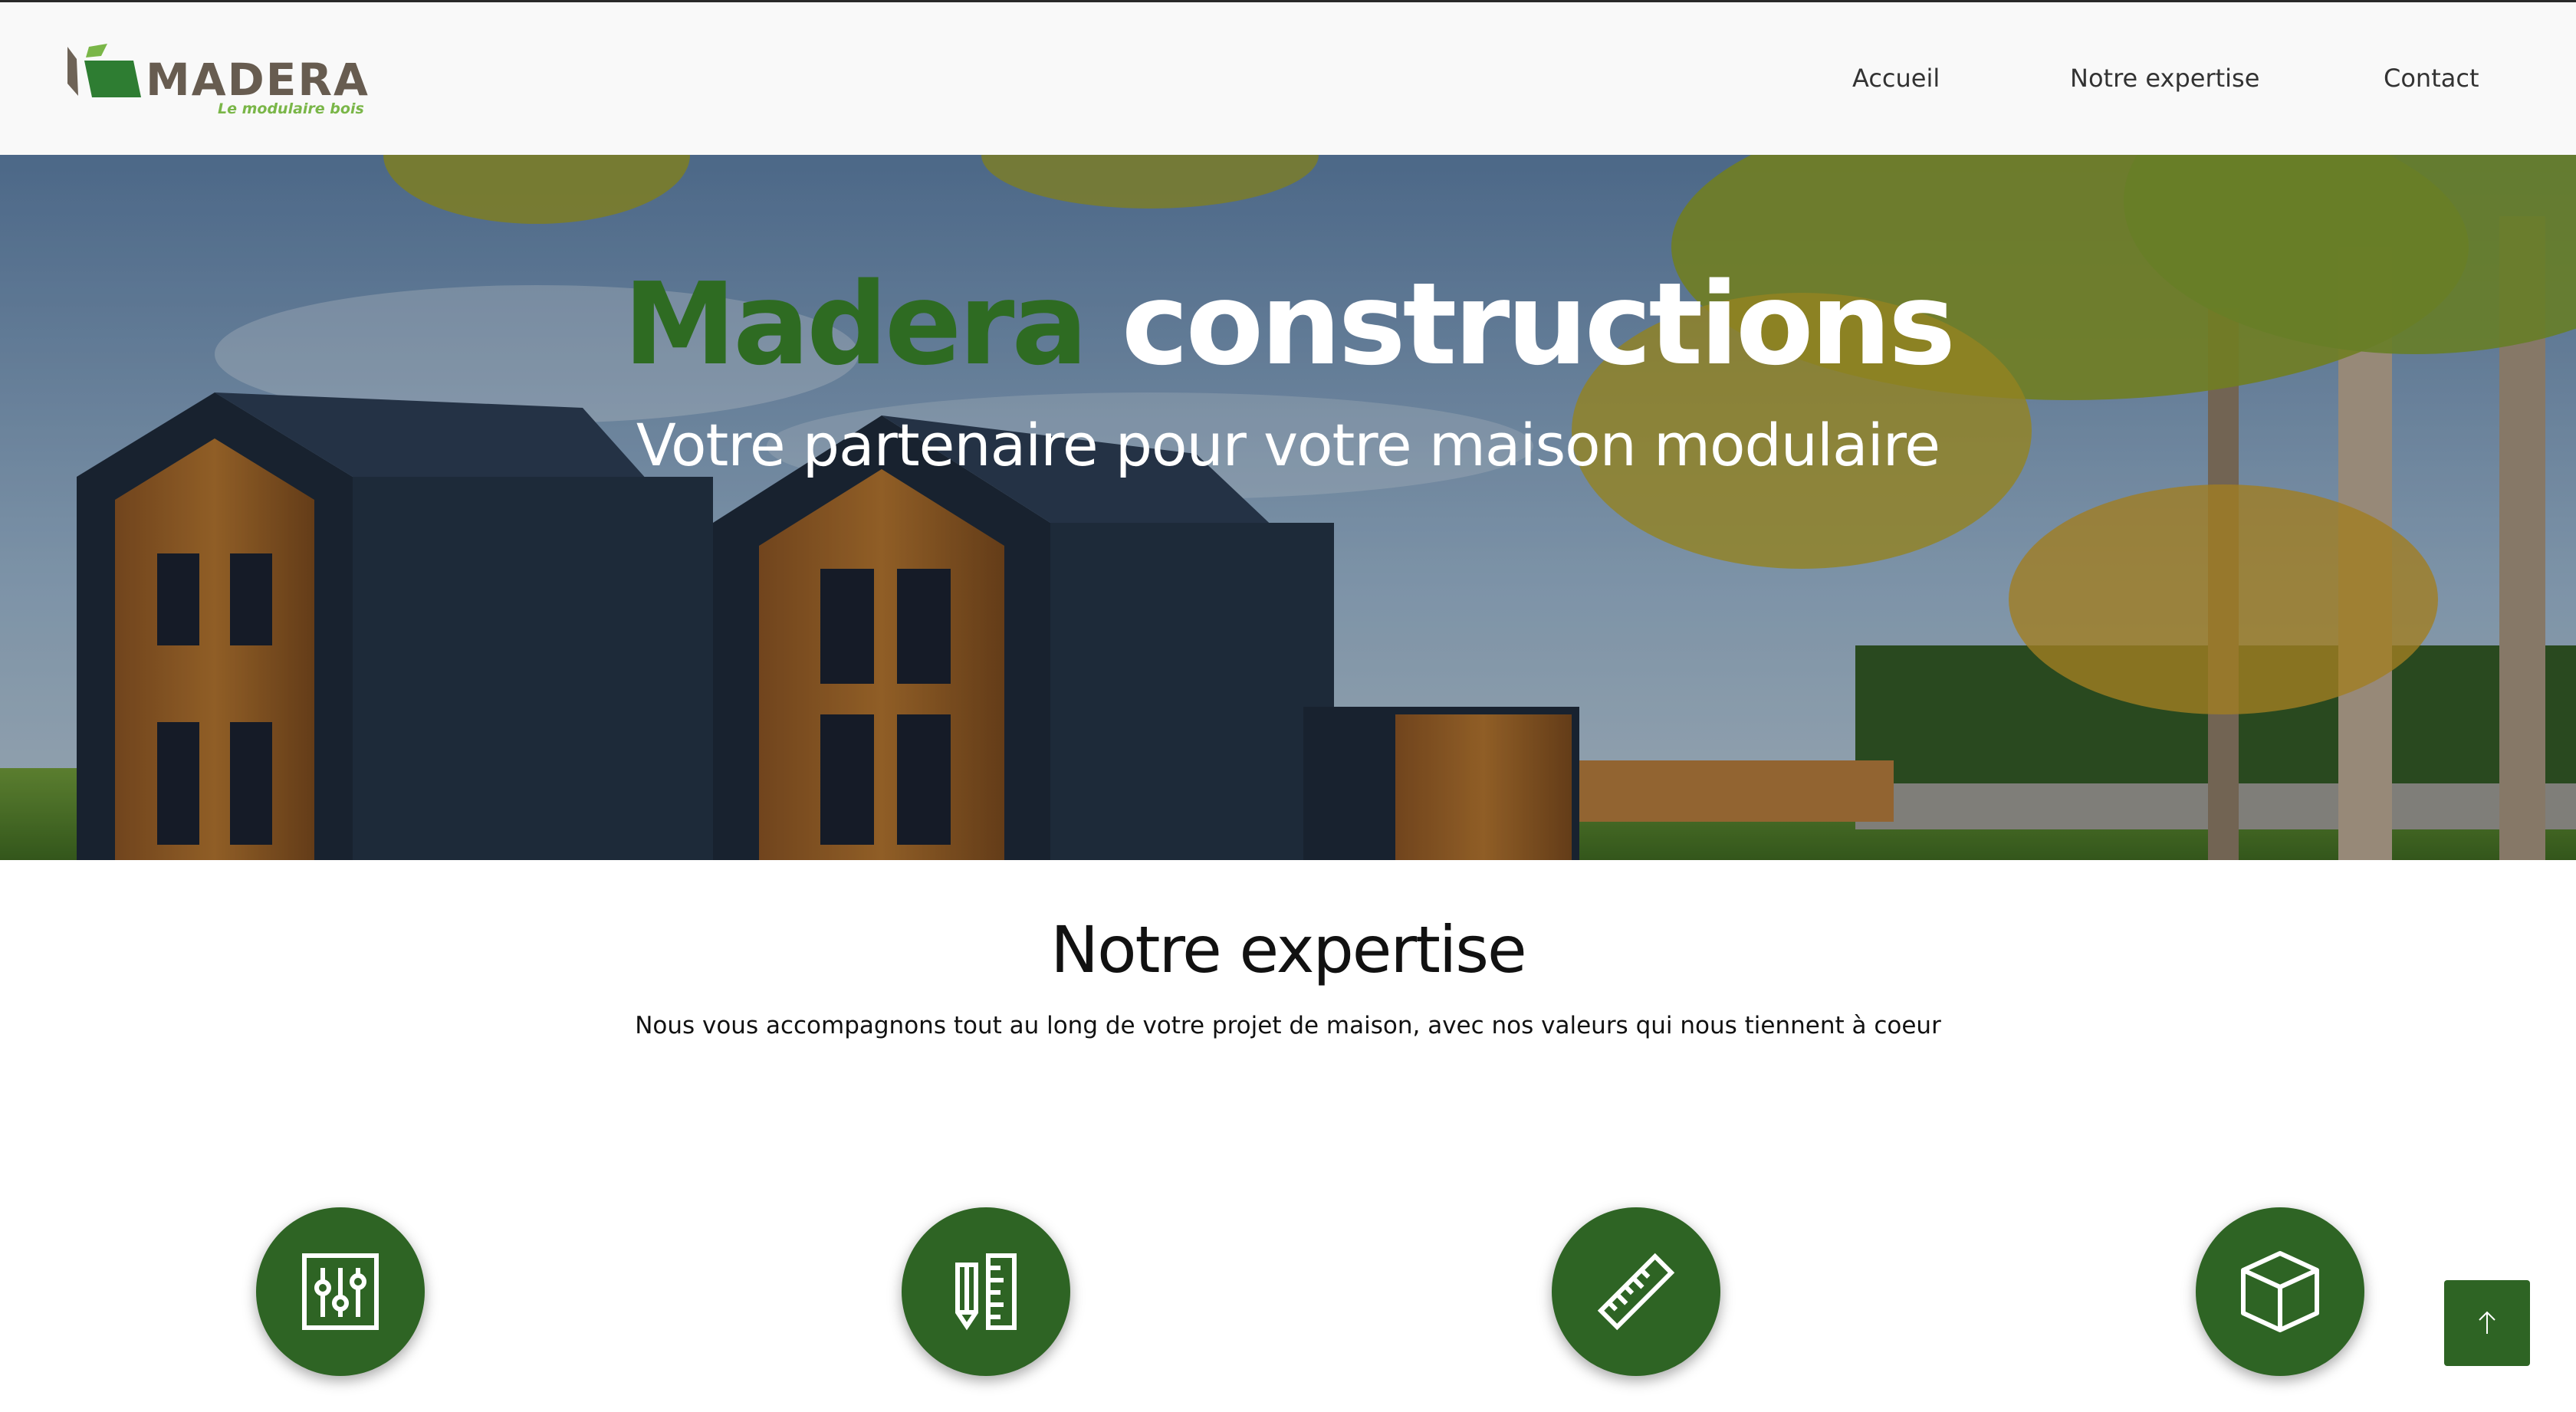 This screenshot has height=1412, width=2576. Describe the element at coordinates (1896, 78) in the screenshot. I see `nav-link-accueil: Accueil` at that location.